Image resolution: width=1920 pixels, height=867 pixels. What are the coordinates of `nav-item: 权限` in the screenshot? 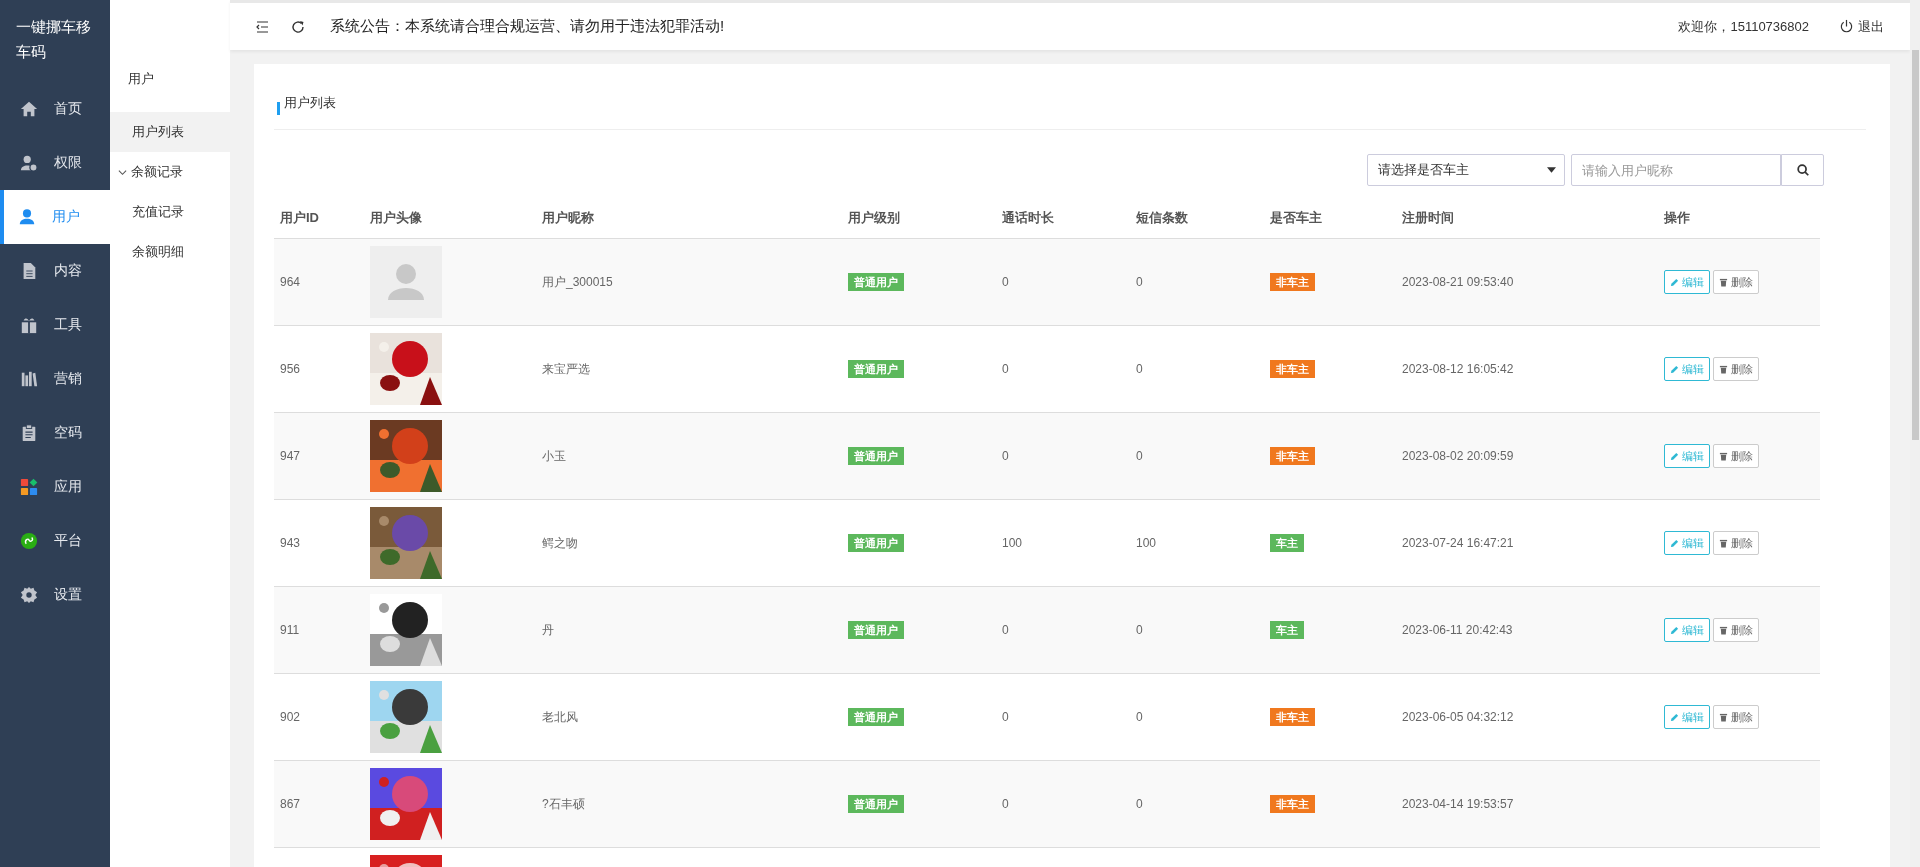 It's located at (55, 163).